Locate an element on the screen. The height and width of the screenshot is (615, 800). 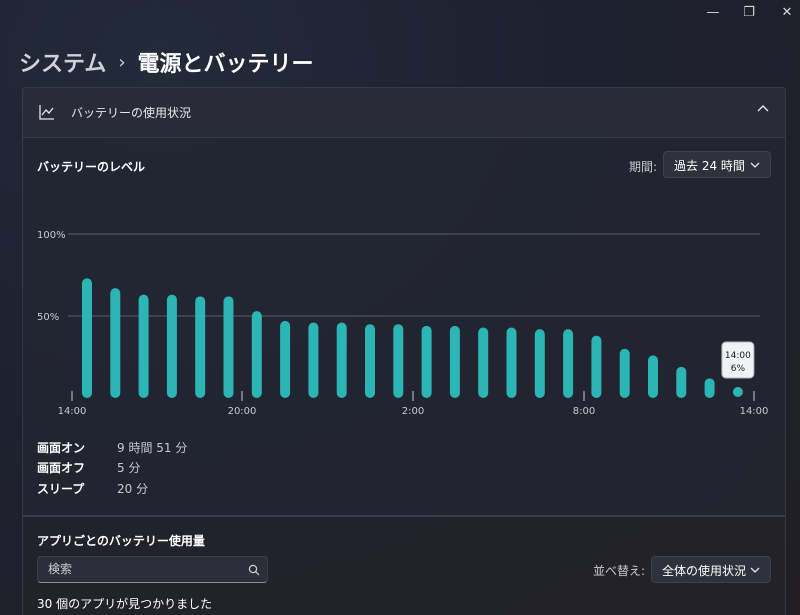
restore-button: ❐ is located at coordinates (749, 13).